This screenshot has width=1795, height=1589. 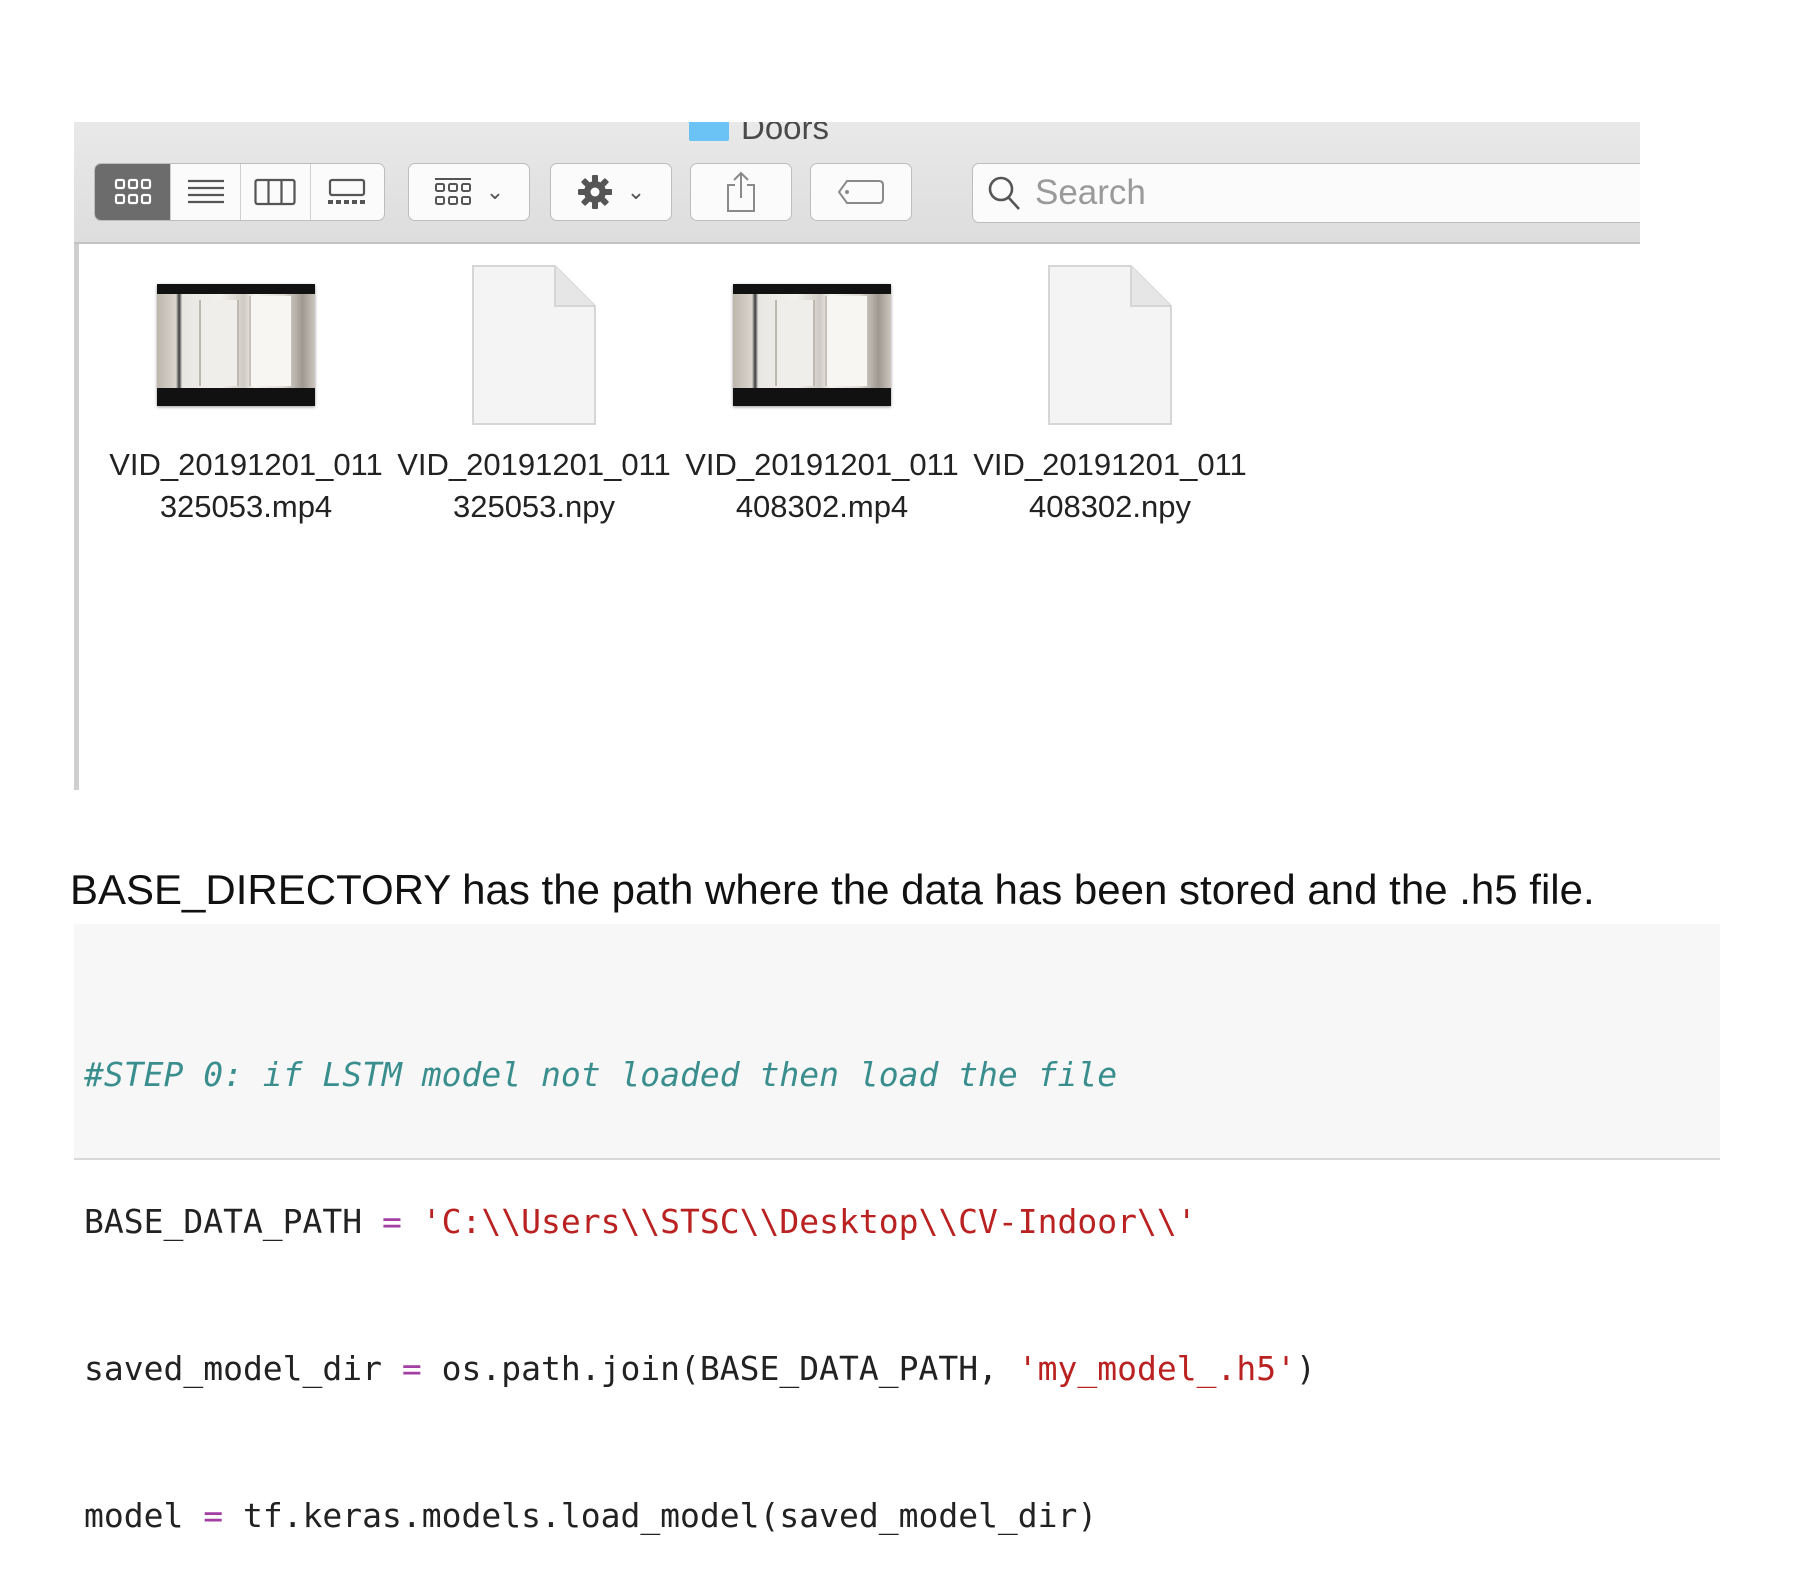 I want to click on window-title-text: Doors, so click(x=785, y=134).